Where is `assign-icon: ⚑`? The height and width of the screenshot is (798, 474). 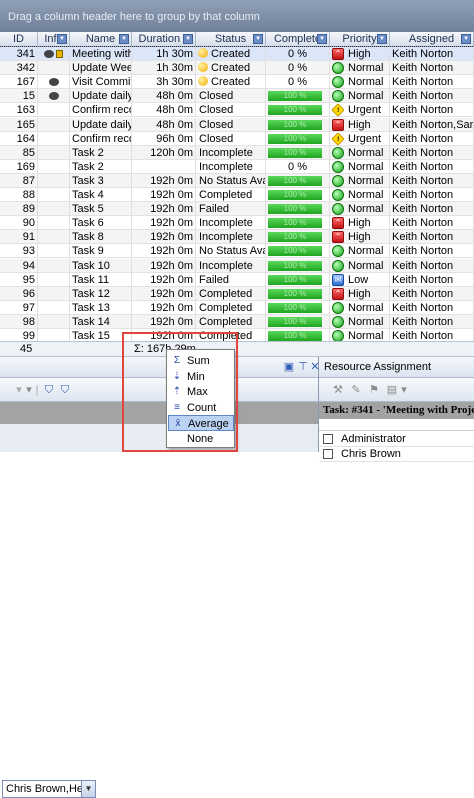
assign-icon: ⚑ is located at coordinates (374, 390).